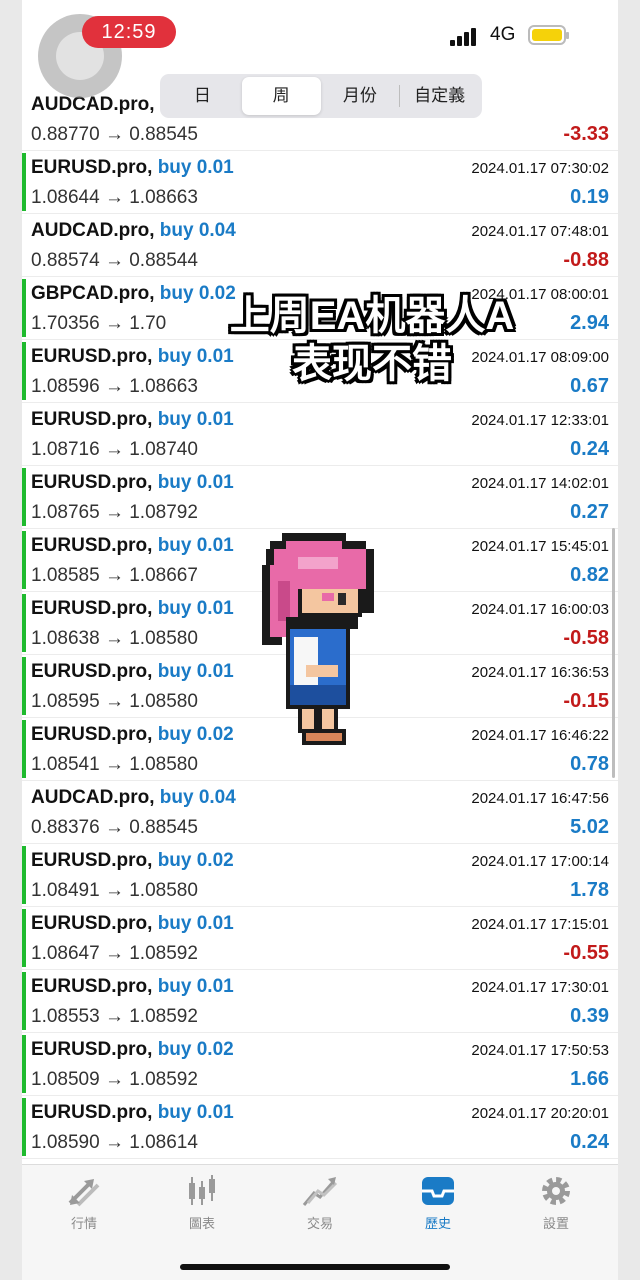 Image resolution: width=640 pixels, height=1280 pixels. What do you see at coordinates (114, 512) in the screenshot?
I see `trade-prices: 1.08765 → 1.08792` at bounding box center [114, 512].